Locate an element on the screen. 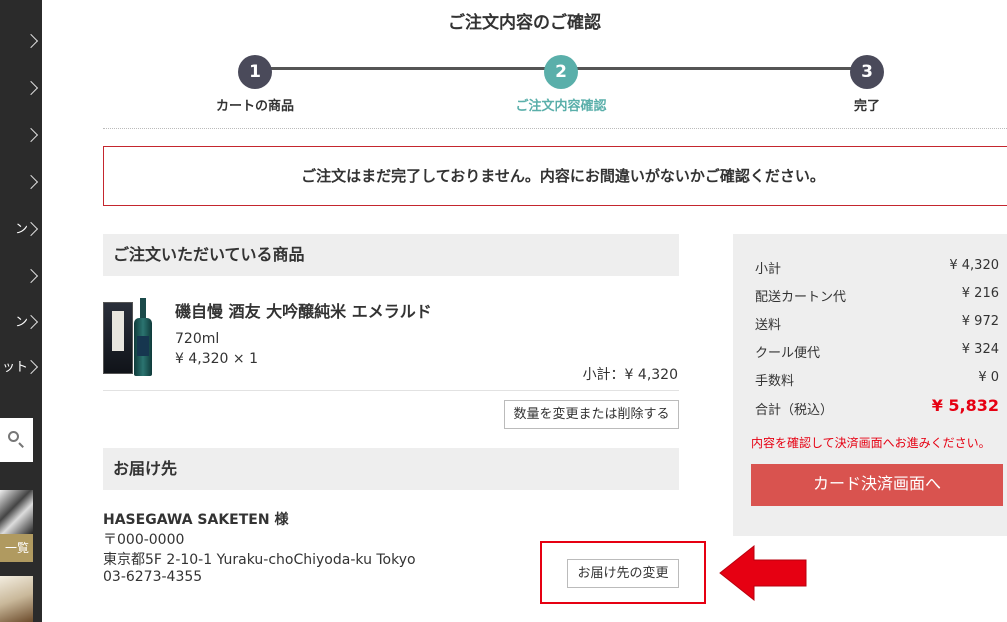 This screenshot has height=622, width=1007. step-3-label: 完了 is located at coordinates (867, 106).